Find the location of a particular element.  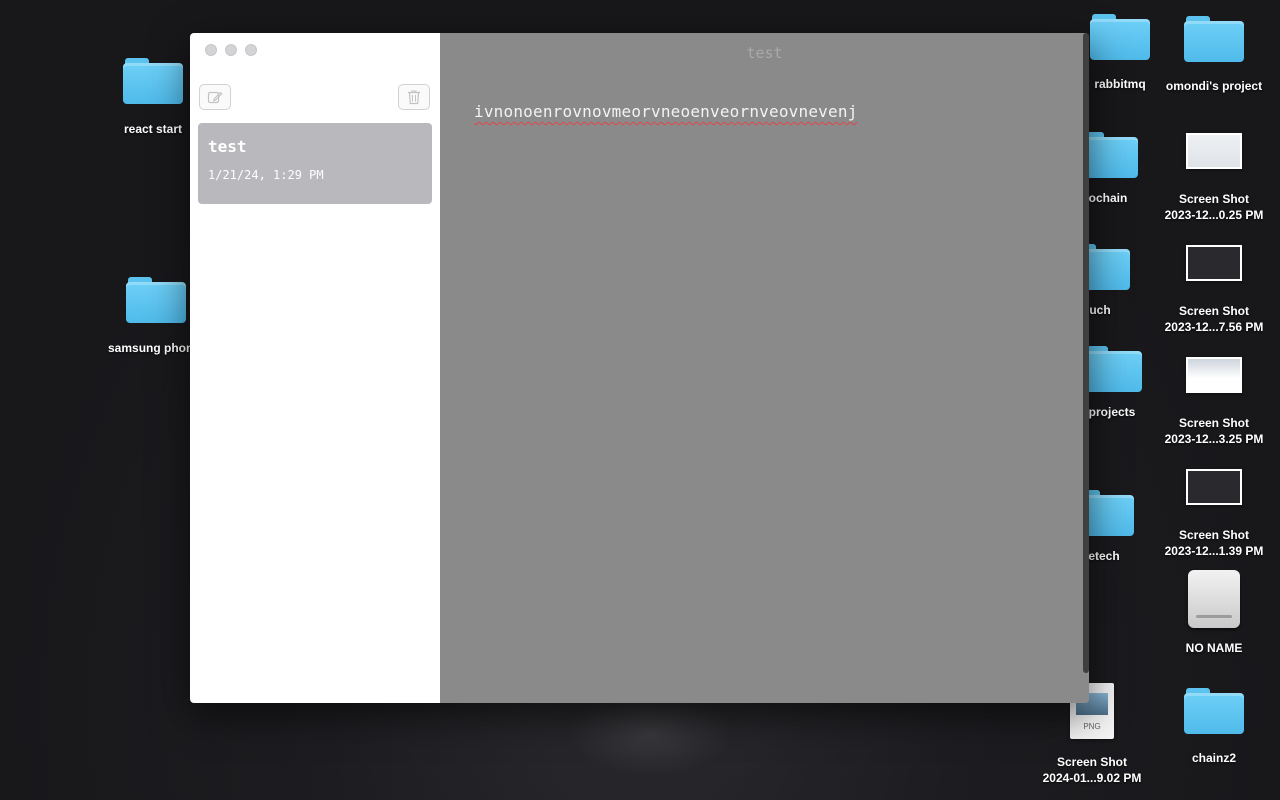

new-note-button is located at coordinates (215, 97).